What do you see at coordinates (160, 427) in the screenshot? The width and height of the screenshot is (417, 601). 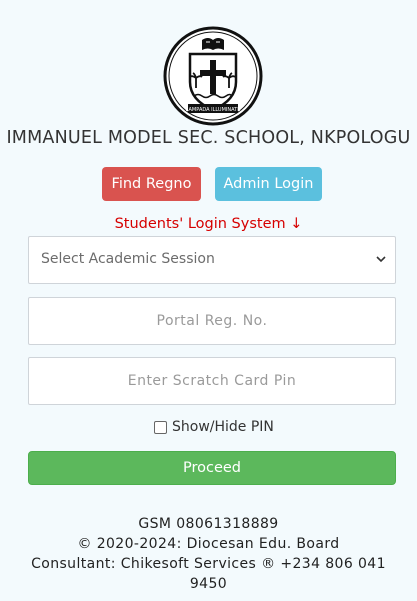 I see `checkbox-icon` at bounding box center [160, 427].